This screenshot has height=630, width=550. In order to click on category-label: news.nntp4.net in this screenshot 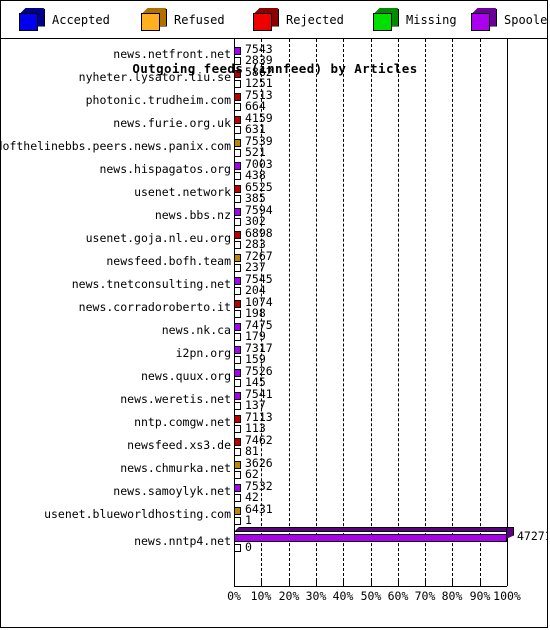, I will do `click(182, 541)`.